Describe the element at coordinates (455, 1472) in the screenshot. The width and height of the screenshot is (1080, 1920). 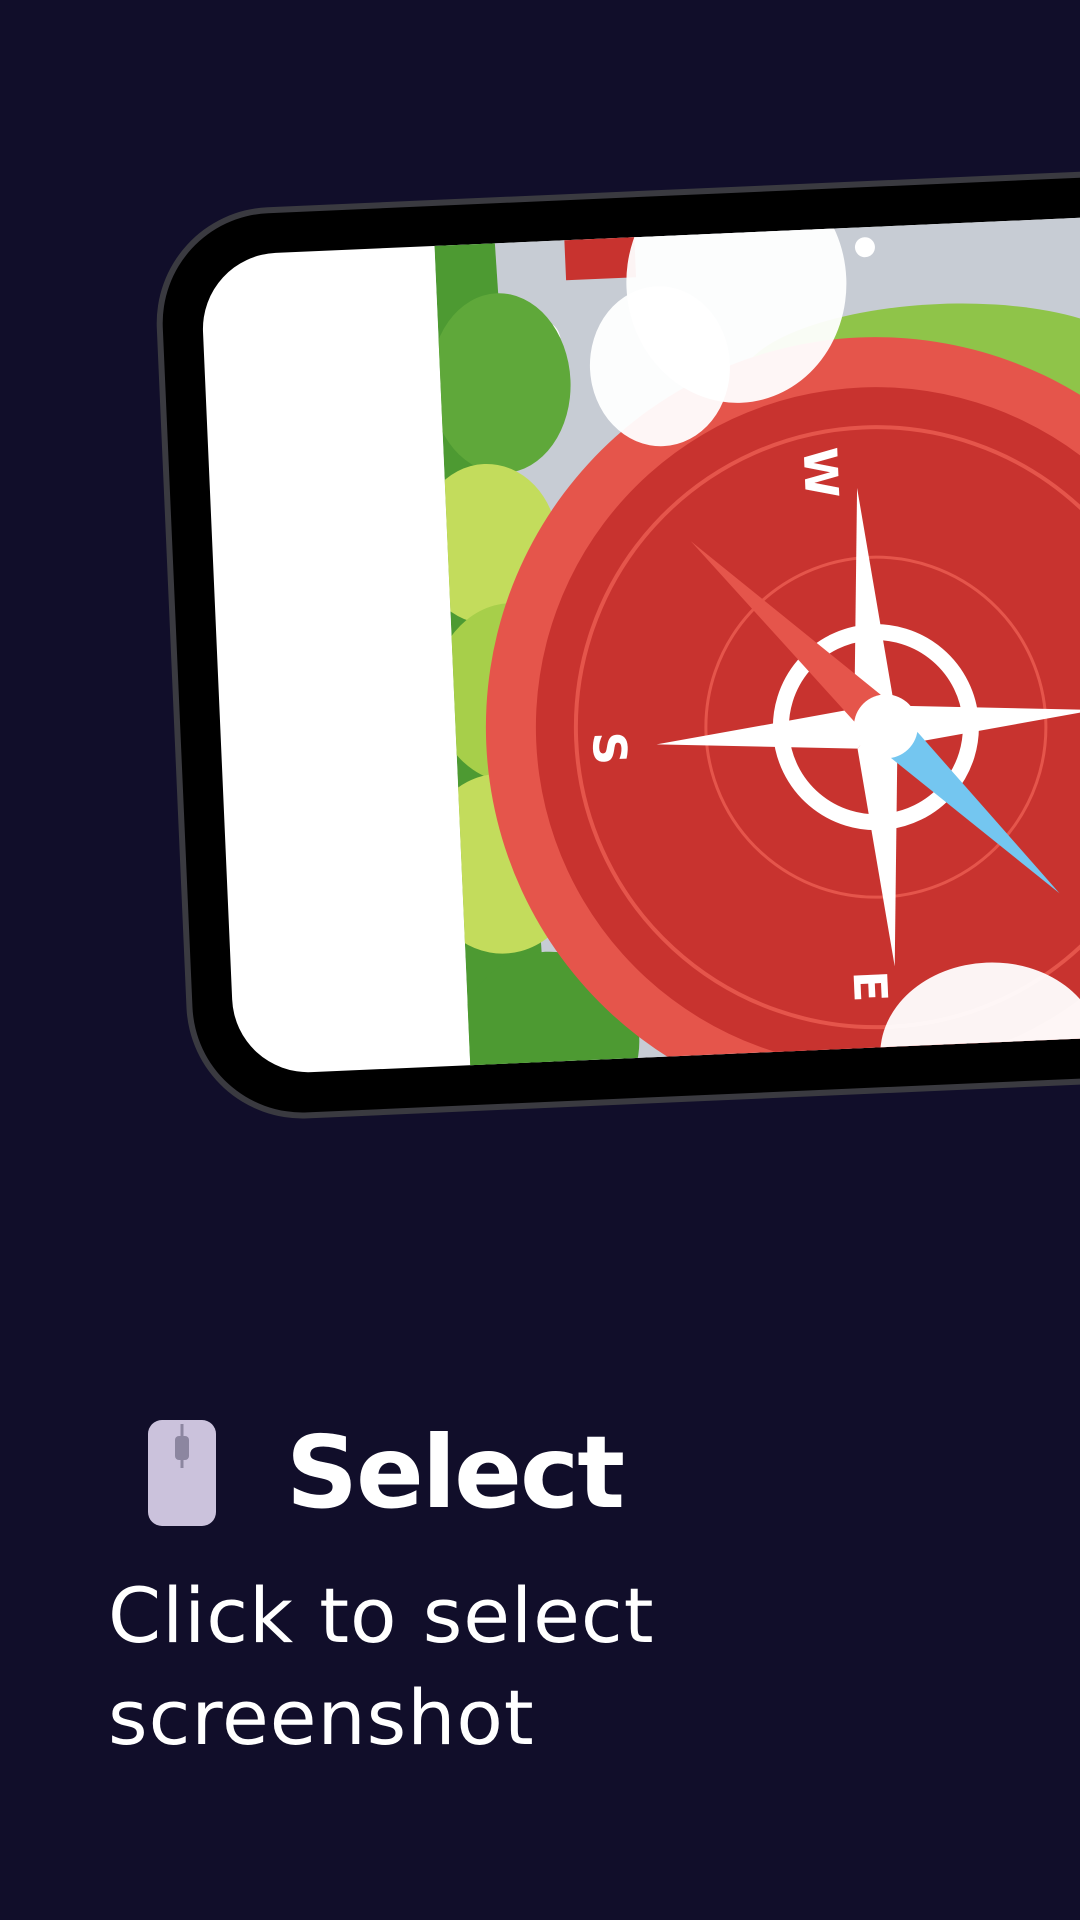
I see `onboarding-title: Select` at that location.